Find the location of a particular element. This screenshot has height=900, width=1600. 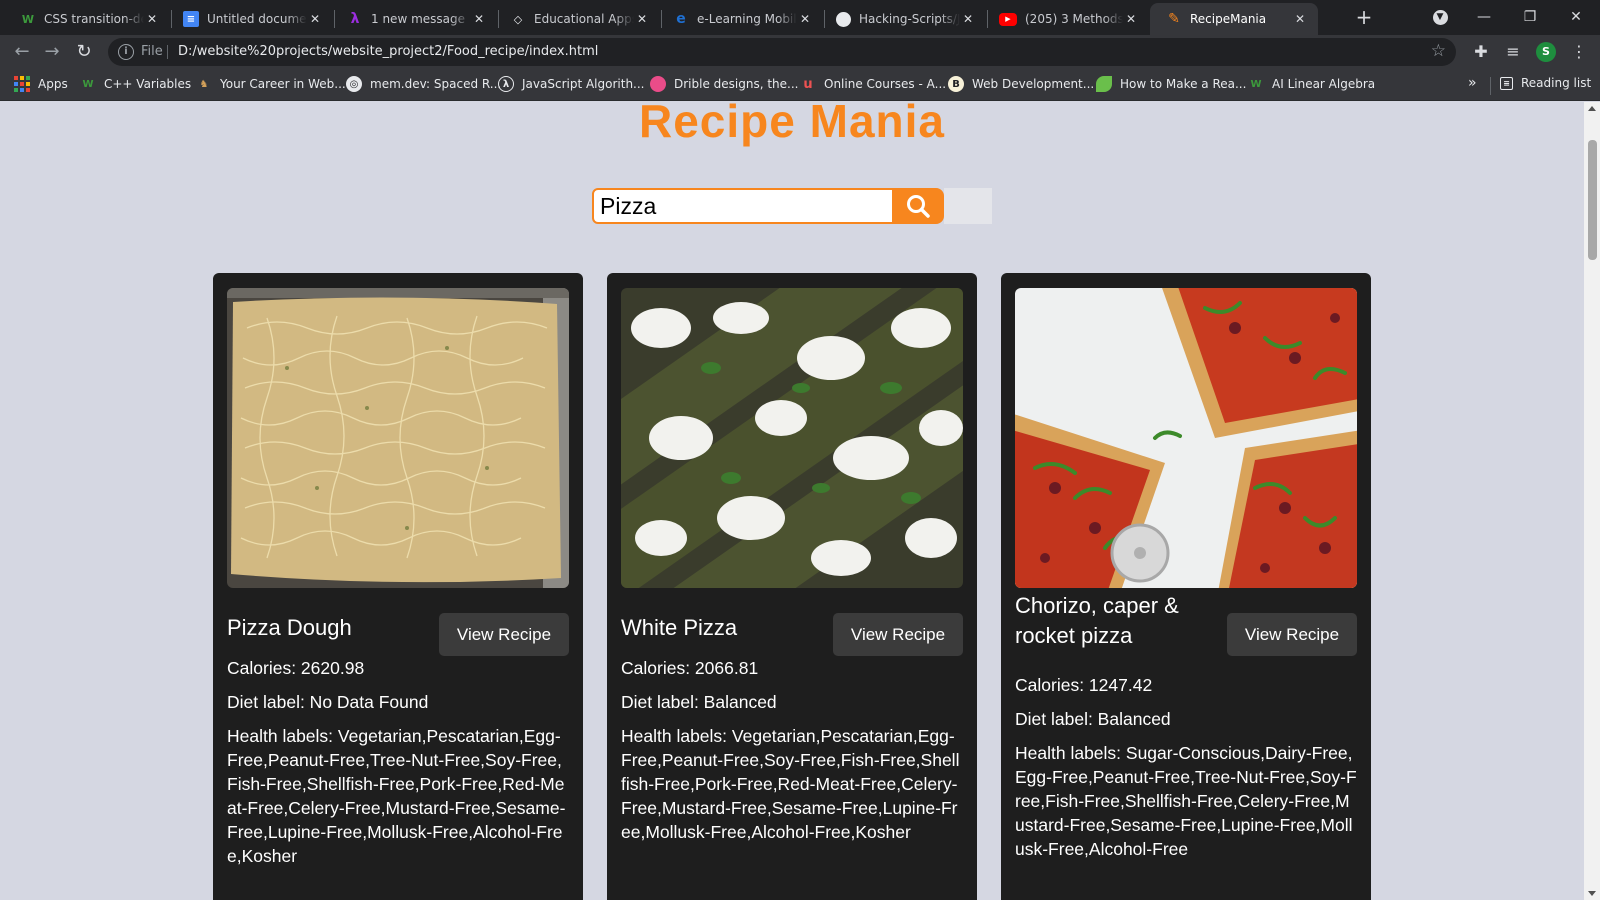

reading-list-icon: ≡ is located at coordinates (1506, 83).